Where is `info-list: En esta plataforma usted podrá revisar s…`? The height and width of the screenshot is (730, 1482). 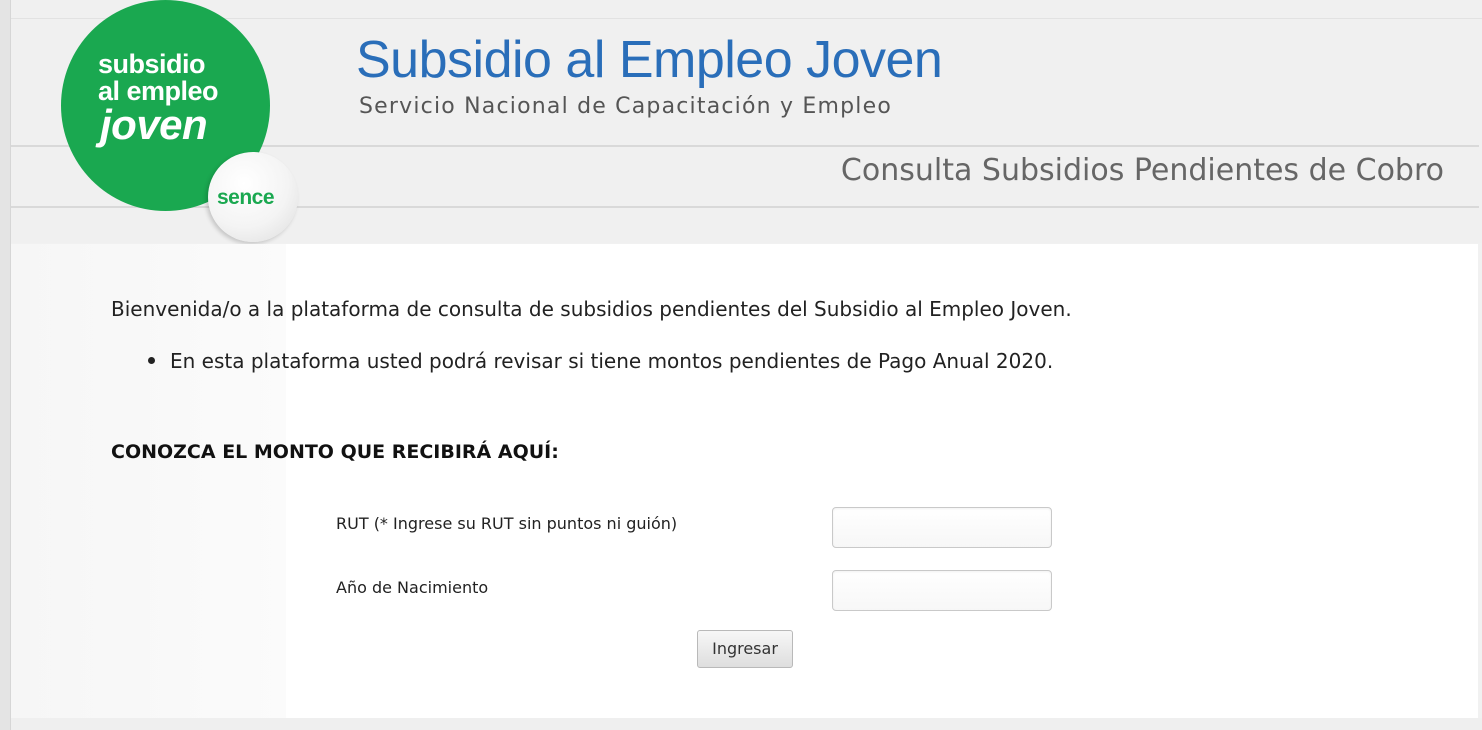 info-list: En esta plataforma usted podrá revisar s… is located at coordinates (600, 361).